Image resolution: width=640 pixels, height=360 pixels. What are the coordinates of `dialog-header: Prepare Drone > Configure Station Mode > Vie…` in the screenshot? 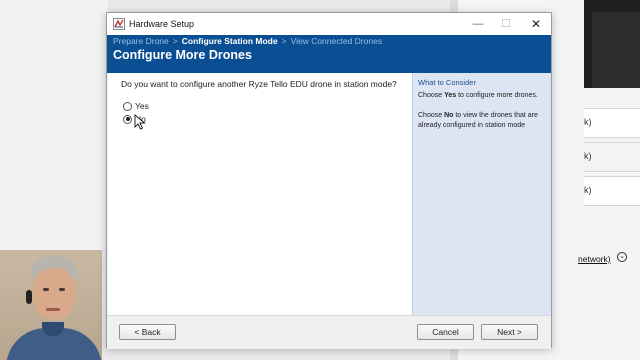 It's located at (329, 54).